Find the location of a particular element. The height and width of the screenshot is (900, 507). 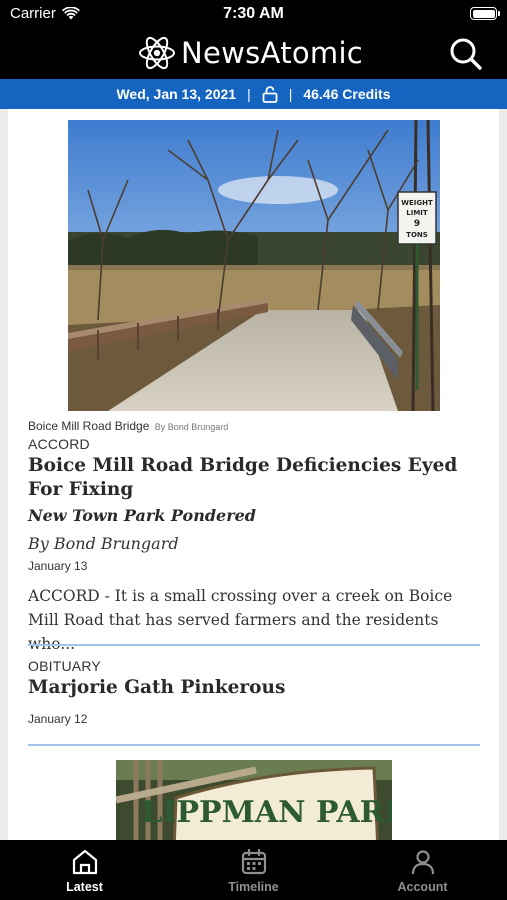

battery-icon is located at coordinates (485, 13).